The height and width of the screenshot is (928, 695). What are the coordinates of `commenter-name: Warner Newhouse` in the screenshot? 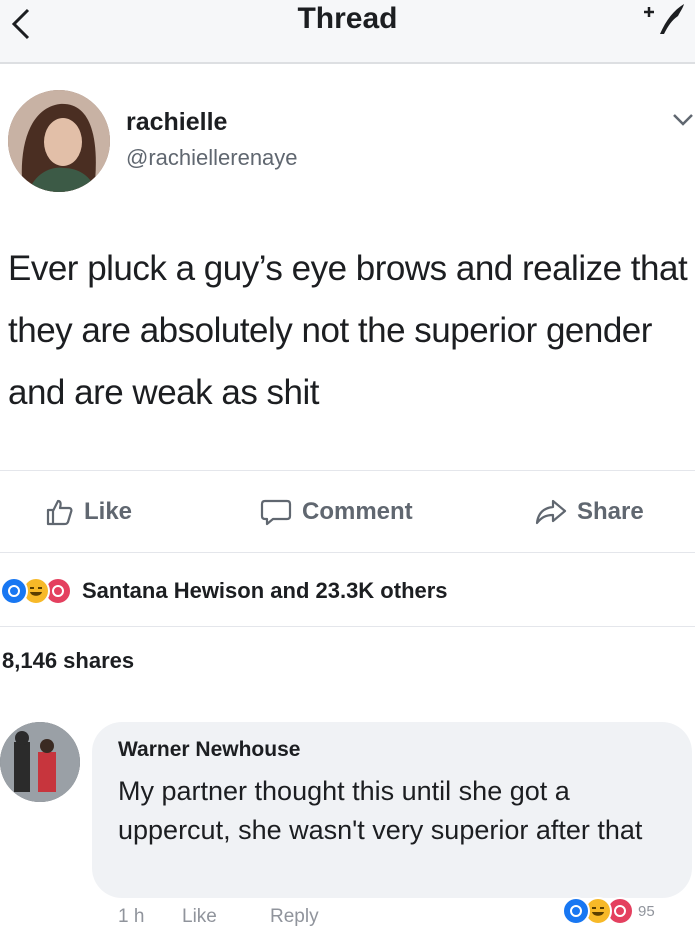 It's located at (209, 750).